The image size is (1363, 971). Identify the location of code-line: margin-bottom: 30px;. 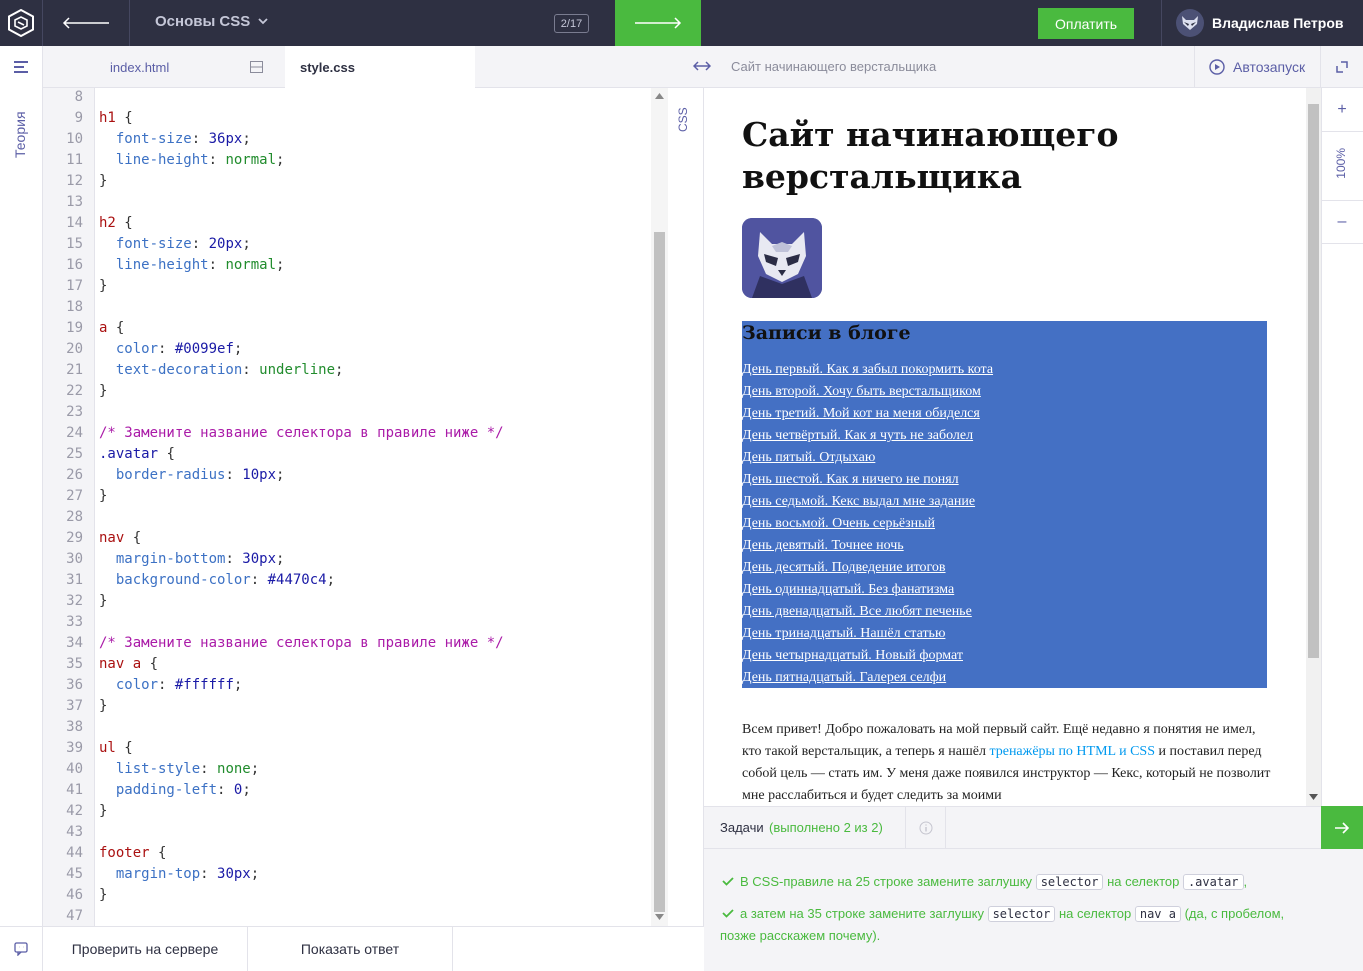
(192, 559).